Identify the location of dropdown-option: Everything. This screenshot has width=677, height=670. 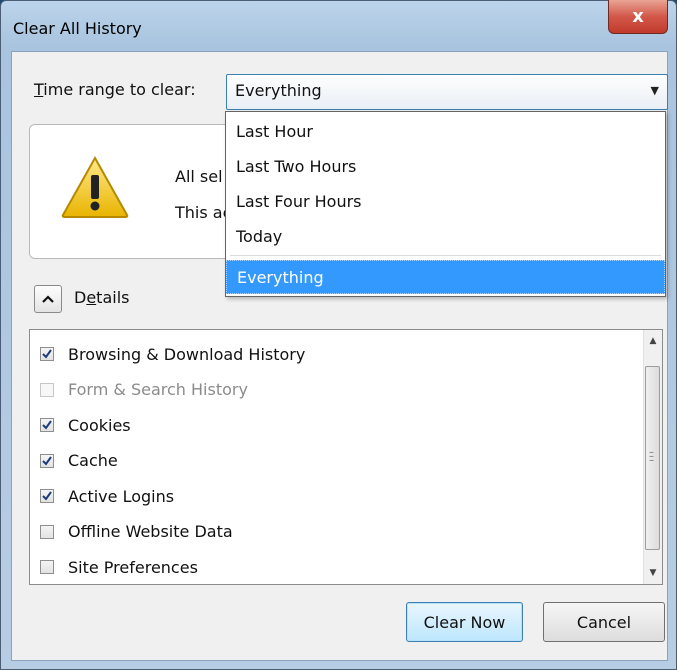
(445, 277).